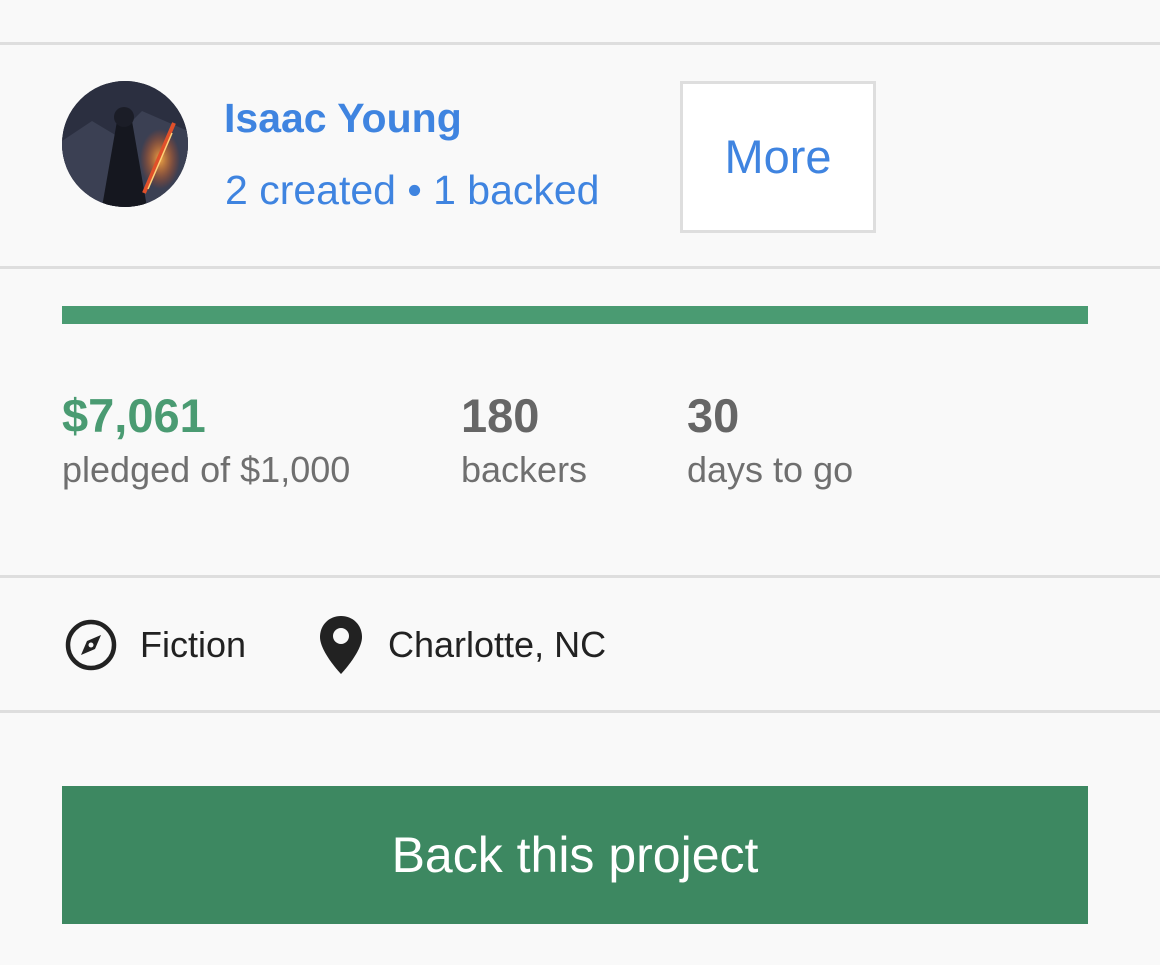  Describe the element at coordinates (770, 440) in the screenshot. I see `days-stat: 30 days to go` at that location.